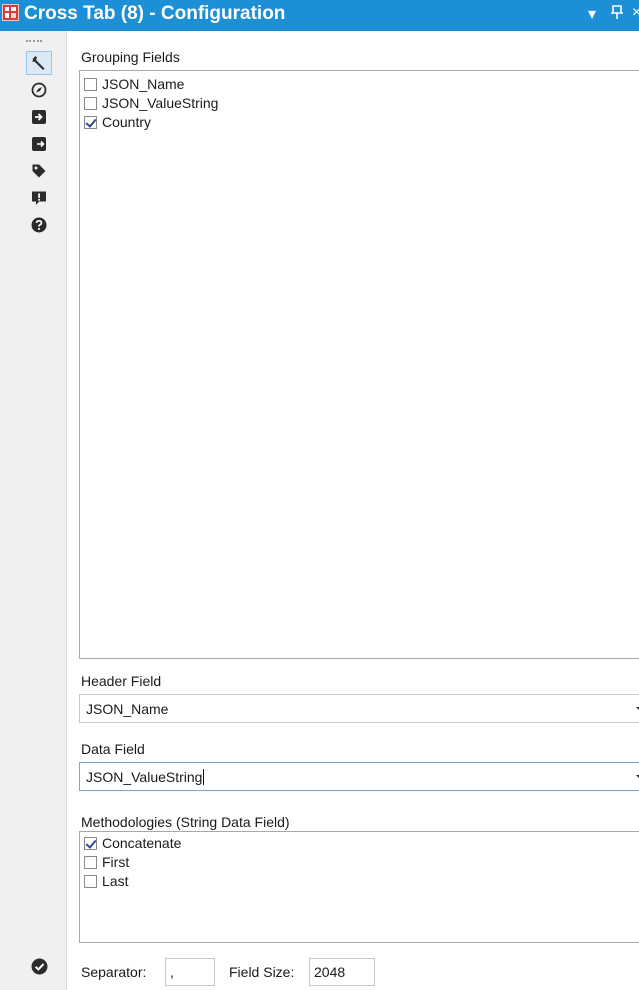 The width and height of the screenshot is (639, 990). I want to click on field-size-input: 2048, so click(342, 972).